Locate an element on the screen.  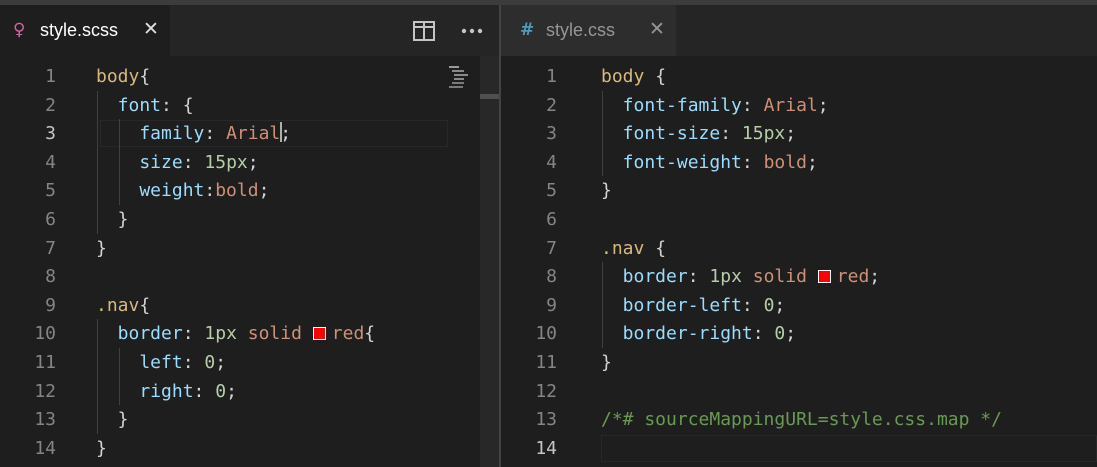
code-line: 4 size: 15px; is located at coordinates (249, 162).